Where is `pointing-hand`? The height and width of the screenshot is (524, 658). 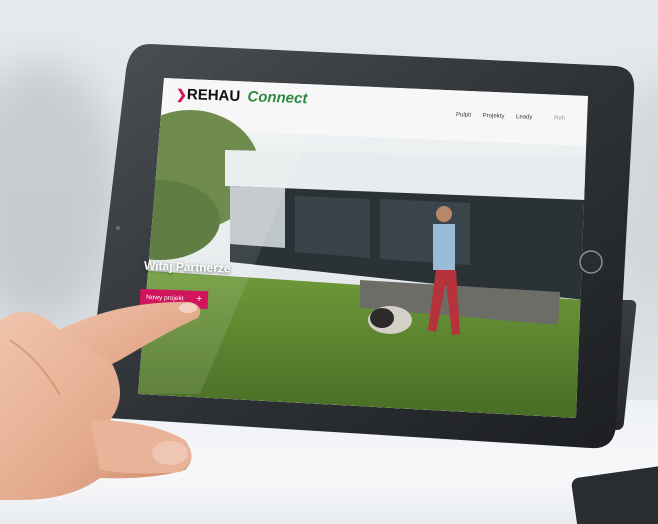 pointing-hand is located at coordinates (100, 400).